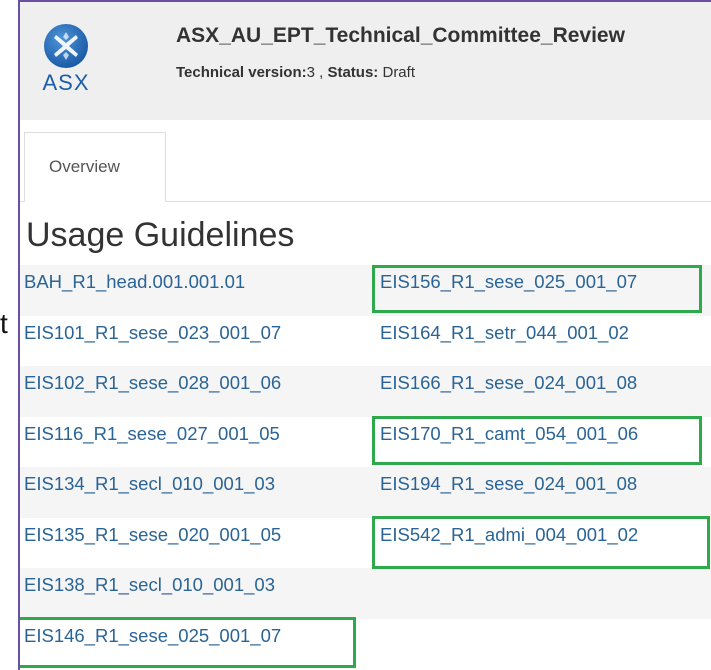 Image resolution: width=711 pixels, height=670 pixels. What do you see at coordinates (315, 72) in the screenshot?
I see `version-value: 3 ,` at bounding box center [315, 72].